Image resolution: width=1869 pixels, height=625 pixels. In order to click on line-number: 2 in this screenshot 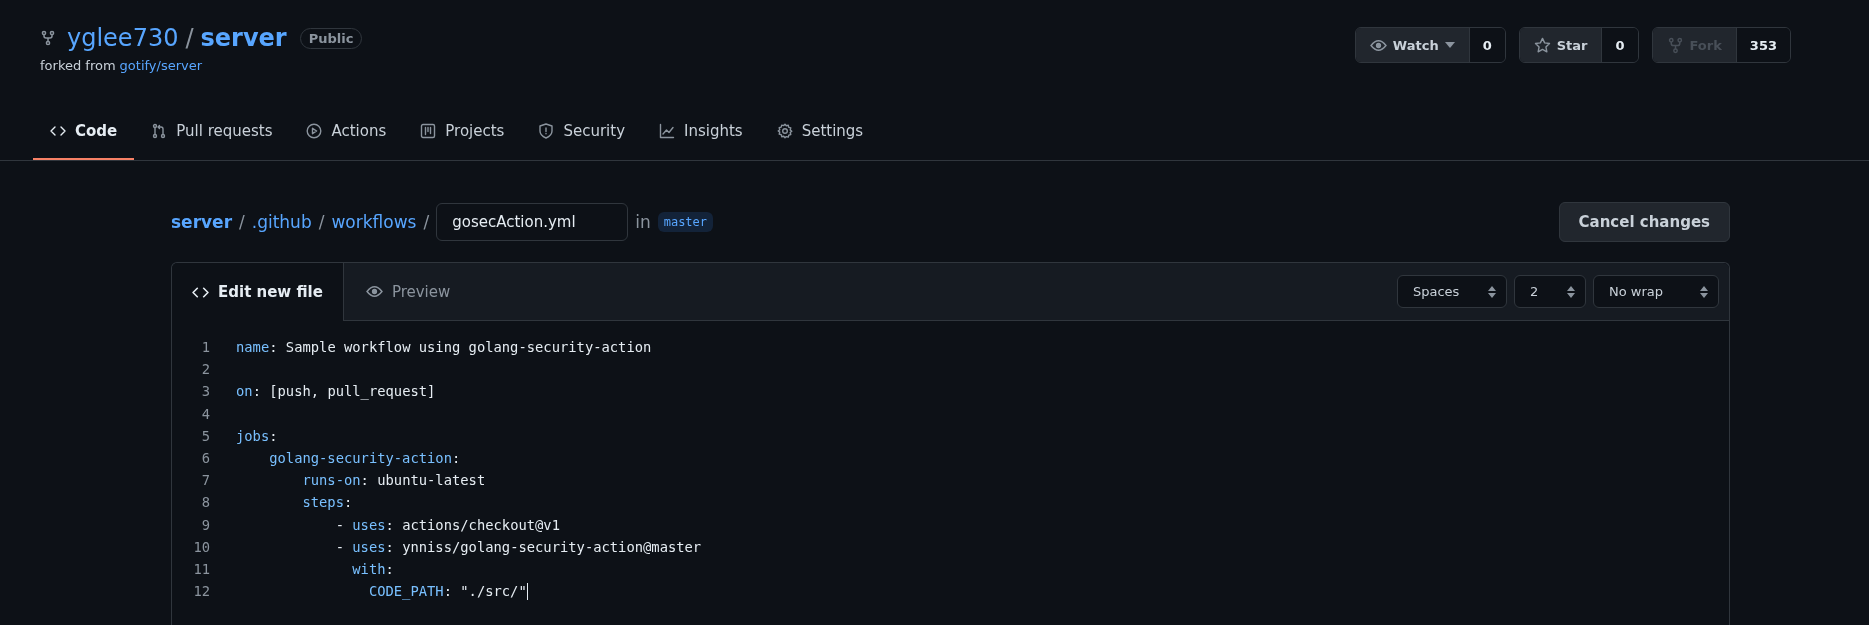, I will do `click(205, 369)`.